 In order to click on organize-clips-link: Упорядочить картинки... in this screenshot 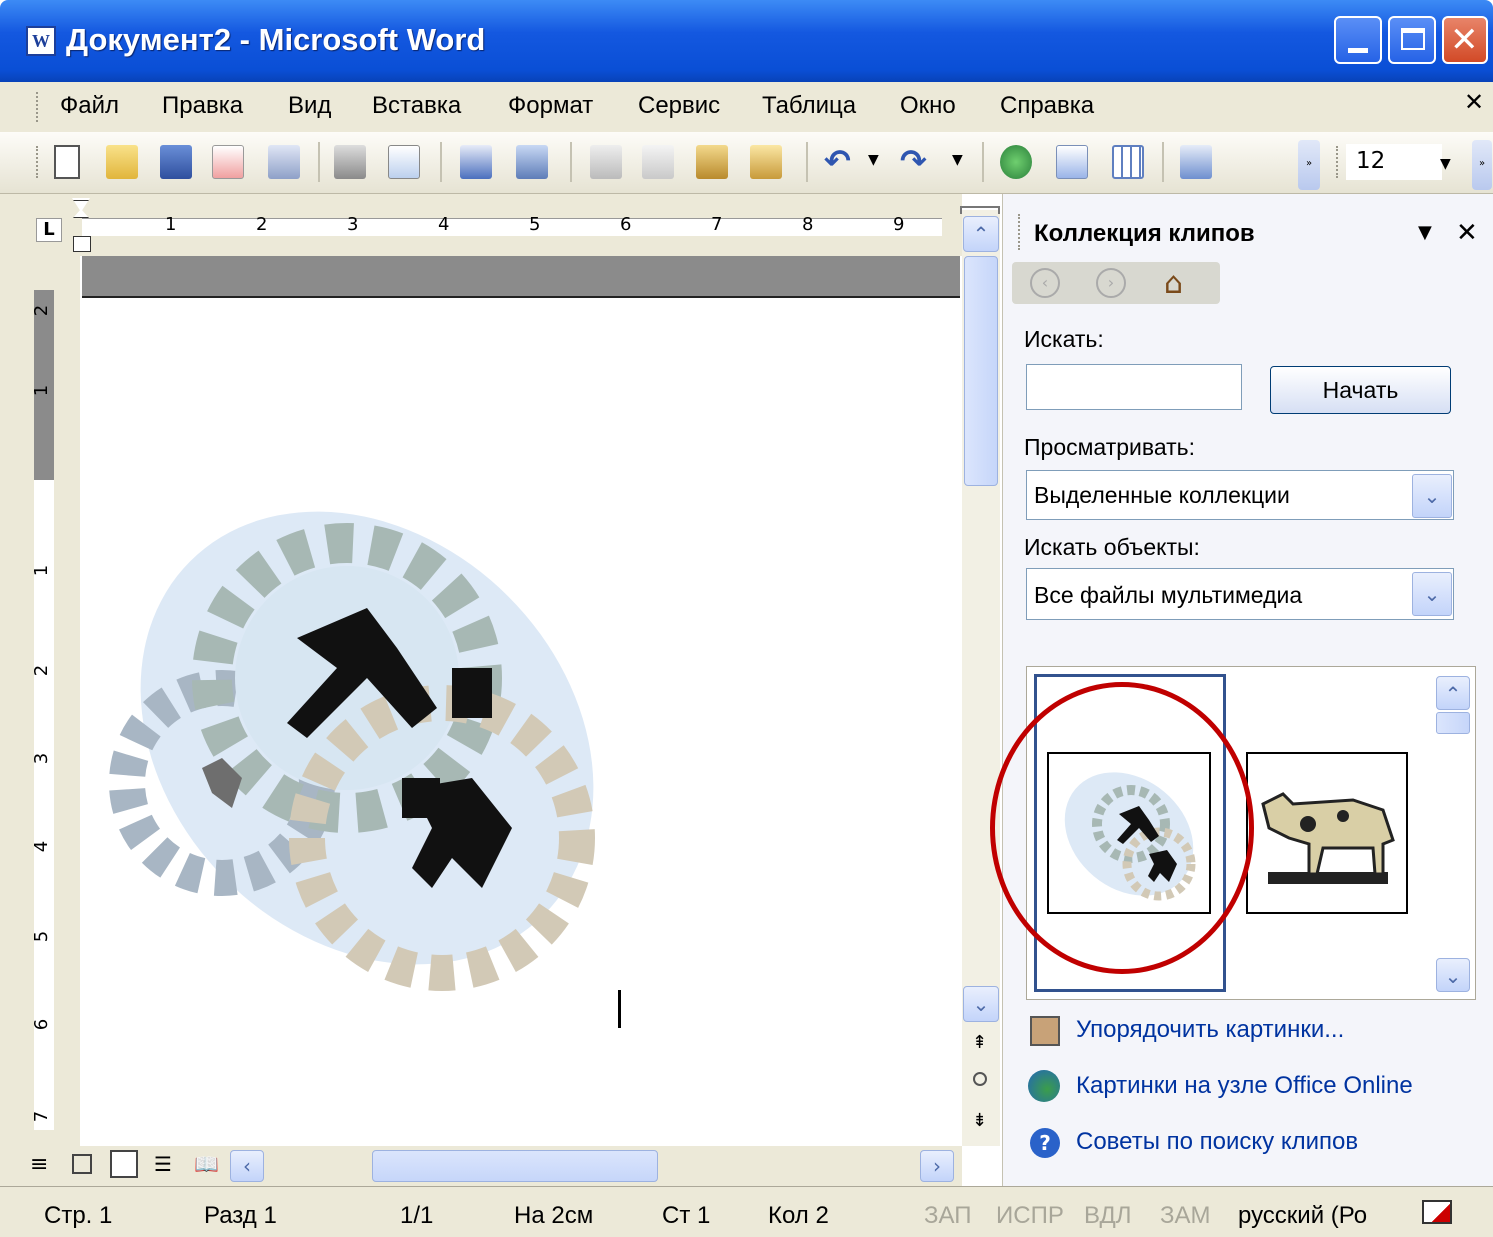, I will do `click(1210, 1030)`.